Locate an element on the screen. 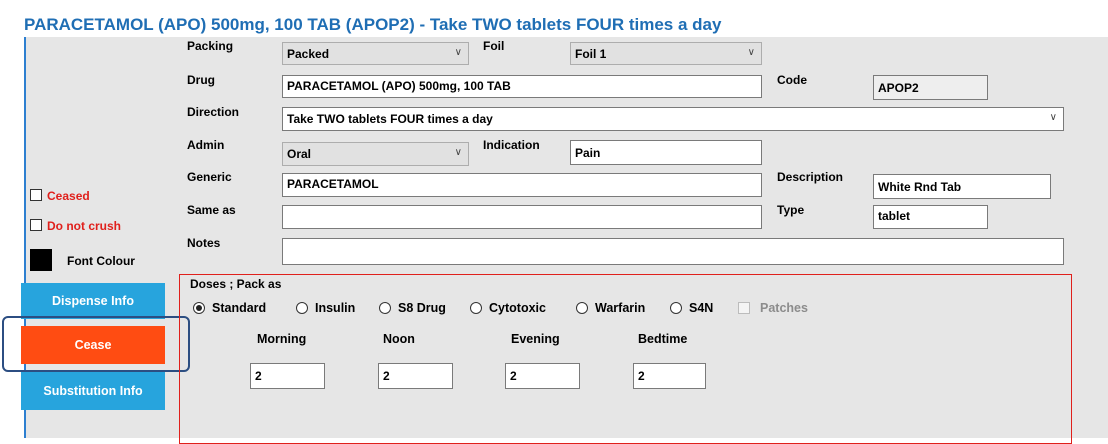  direction-dropdown: Take TWO tablets FOUR times a day ∨ is located at coordinates (673, 119).